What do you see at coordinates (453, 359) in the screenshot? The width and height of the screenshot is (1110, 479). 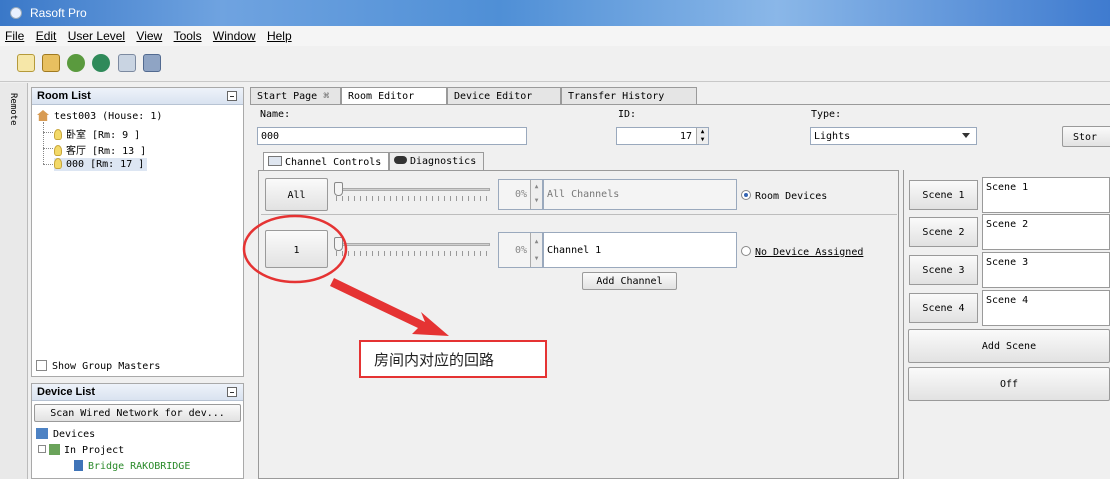 I see `annotation-label: 房间内对应的回路` at bounding box center [453, 359].